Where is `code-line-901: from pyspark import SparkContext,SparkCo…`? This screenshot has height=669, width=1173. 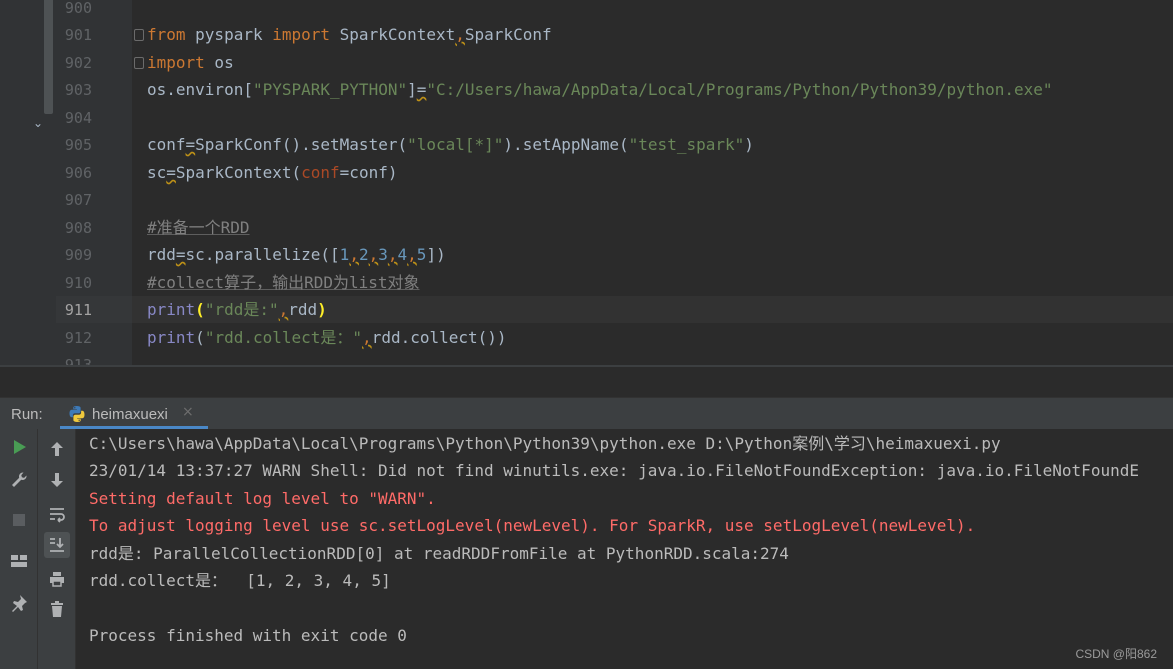 code-line-901: from pyspark import SparkContext,SparkCo… is located at coordinates (349, 35).